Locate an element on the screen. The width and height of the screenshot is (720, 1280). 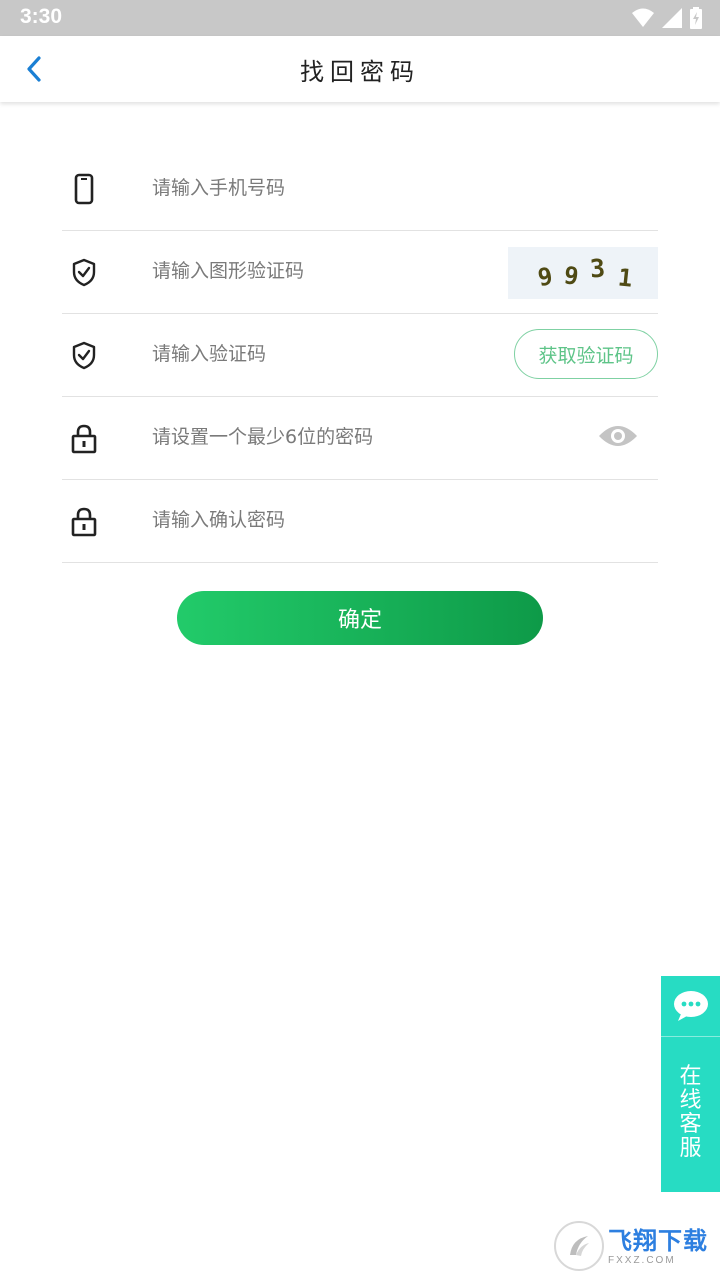
page-title: 找回密码 is located at coordinates (360, 72).